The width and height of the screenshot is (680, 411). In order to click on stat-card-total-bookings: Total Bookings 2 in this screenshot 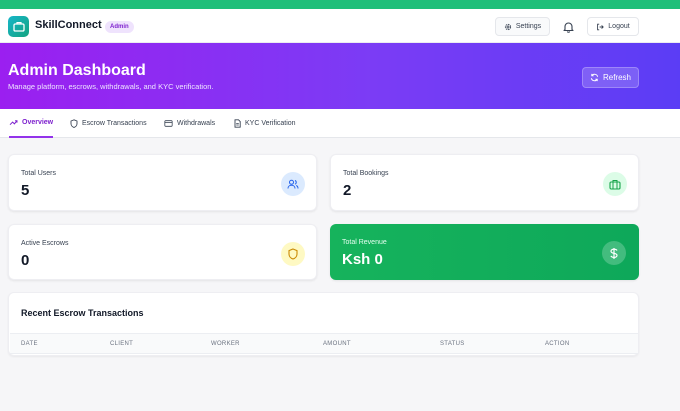, I will do `click(484, 182)`.